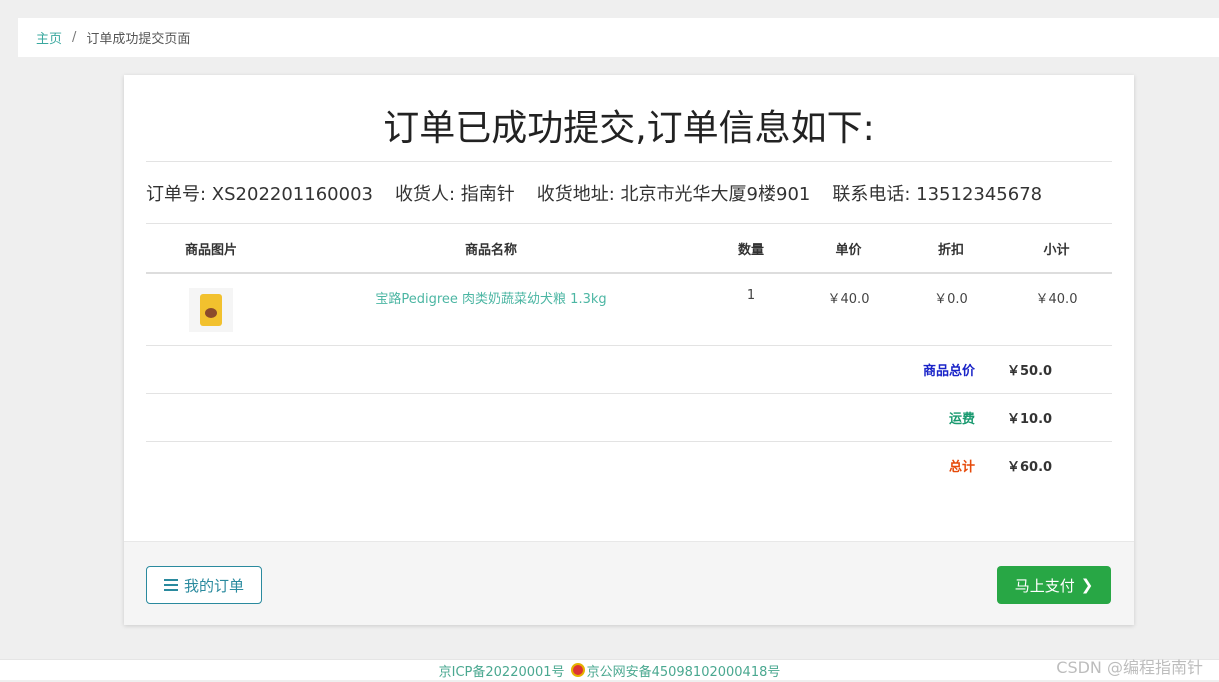 The image size is (1219, 682). Describe the element at coordinates (629, 118) in the screenshot. I see `page-title: 订单已成功提交,订单信息如下:` at that location.